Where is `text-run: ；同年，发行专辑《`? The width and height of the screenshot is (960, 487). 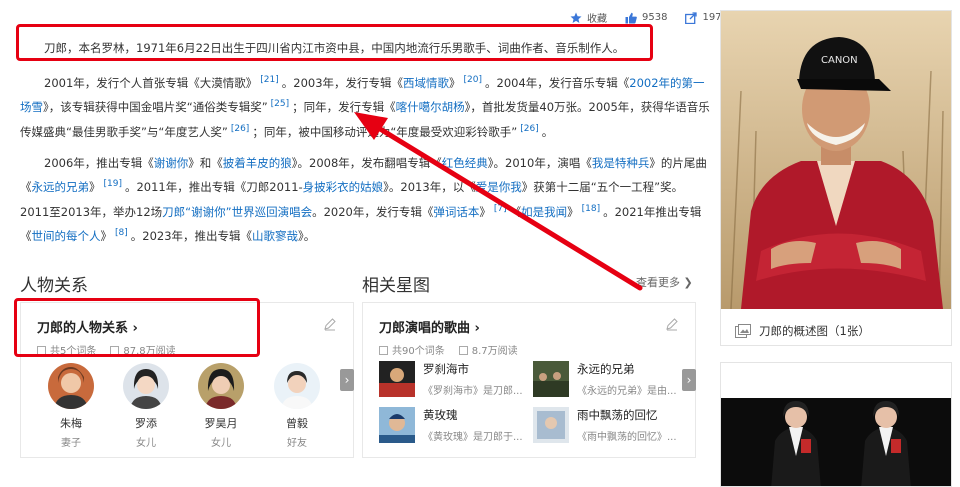
text-run: ；同年，发行专辑《 is located at coordinates (344, 107).